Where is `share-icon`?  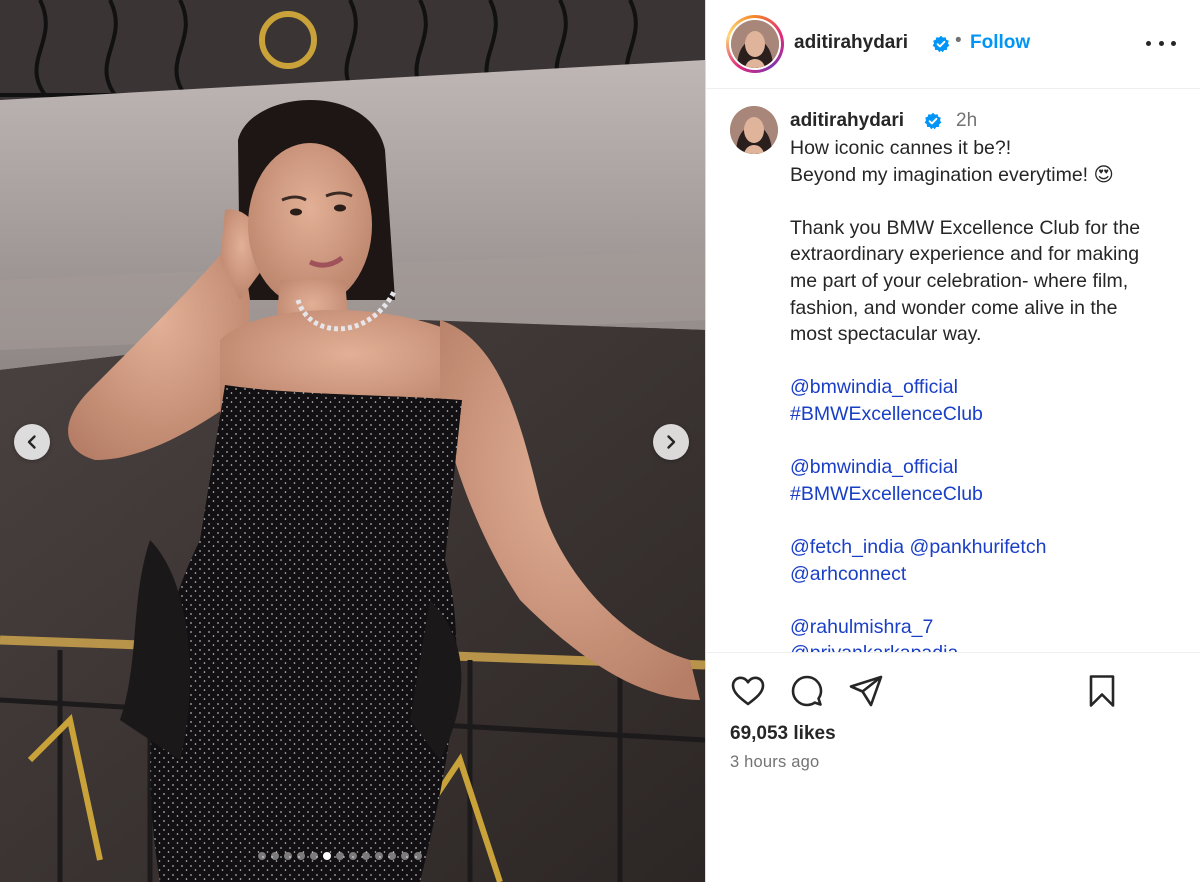
share-icon is located at coordinates (866, 691).